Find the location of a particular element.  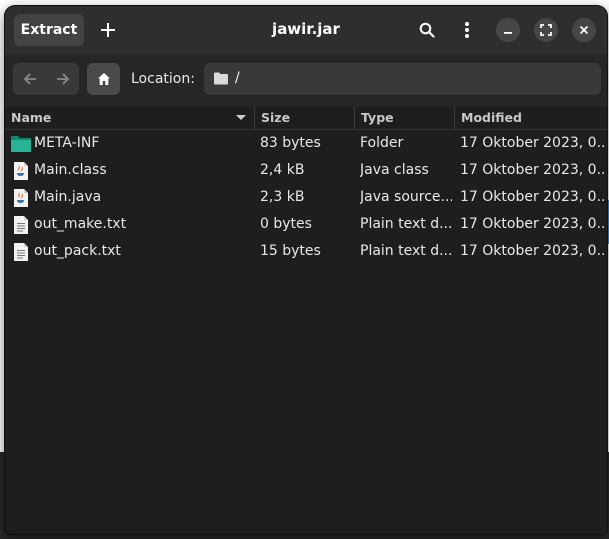

minimize-icon is located at coordinates (508, 33).